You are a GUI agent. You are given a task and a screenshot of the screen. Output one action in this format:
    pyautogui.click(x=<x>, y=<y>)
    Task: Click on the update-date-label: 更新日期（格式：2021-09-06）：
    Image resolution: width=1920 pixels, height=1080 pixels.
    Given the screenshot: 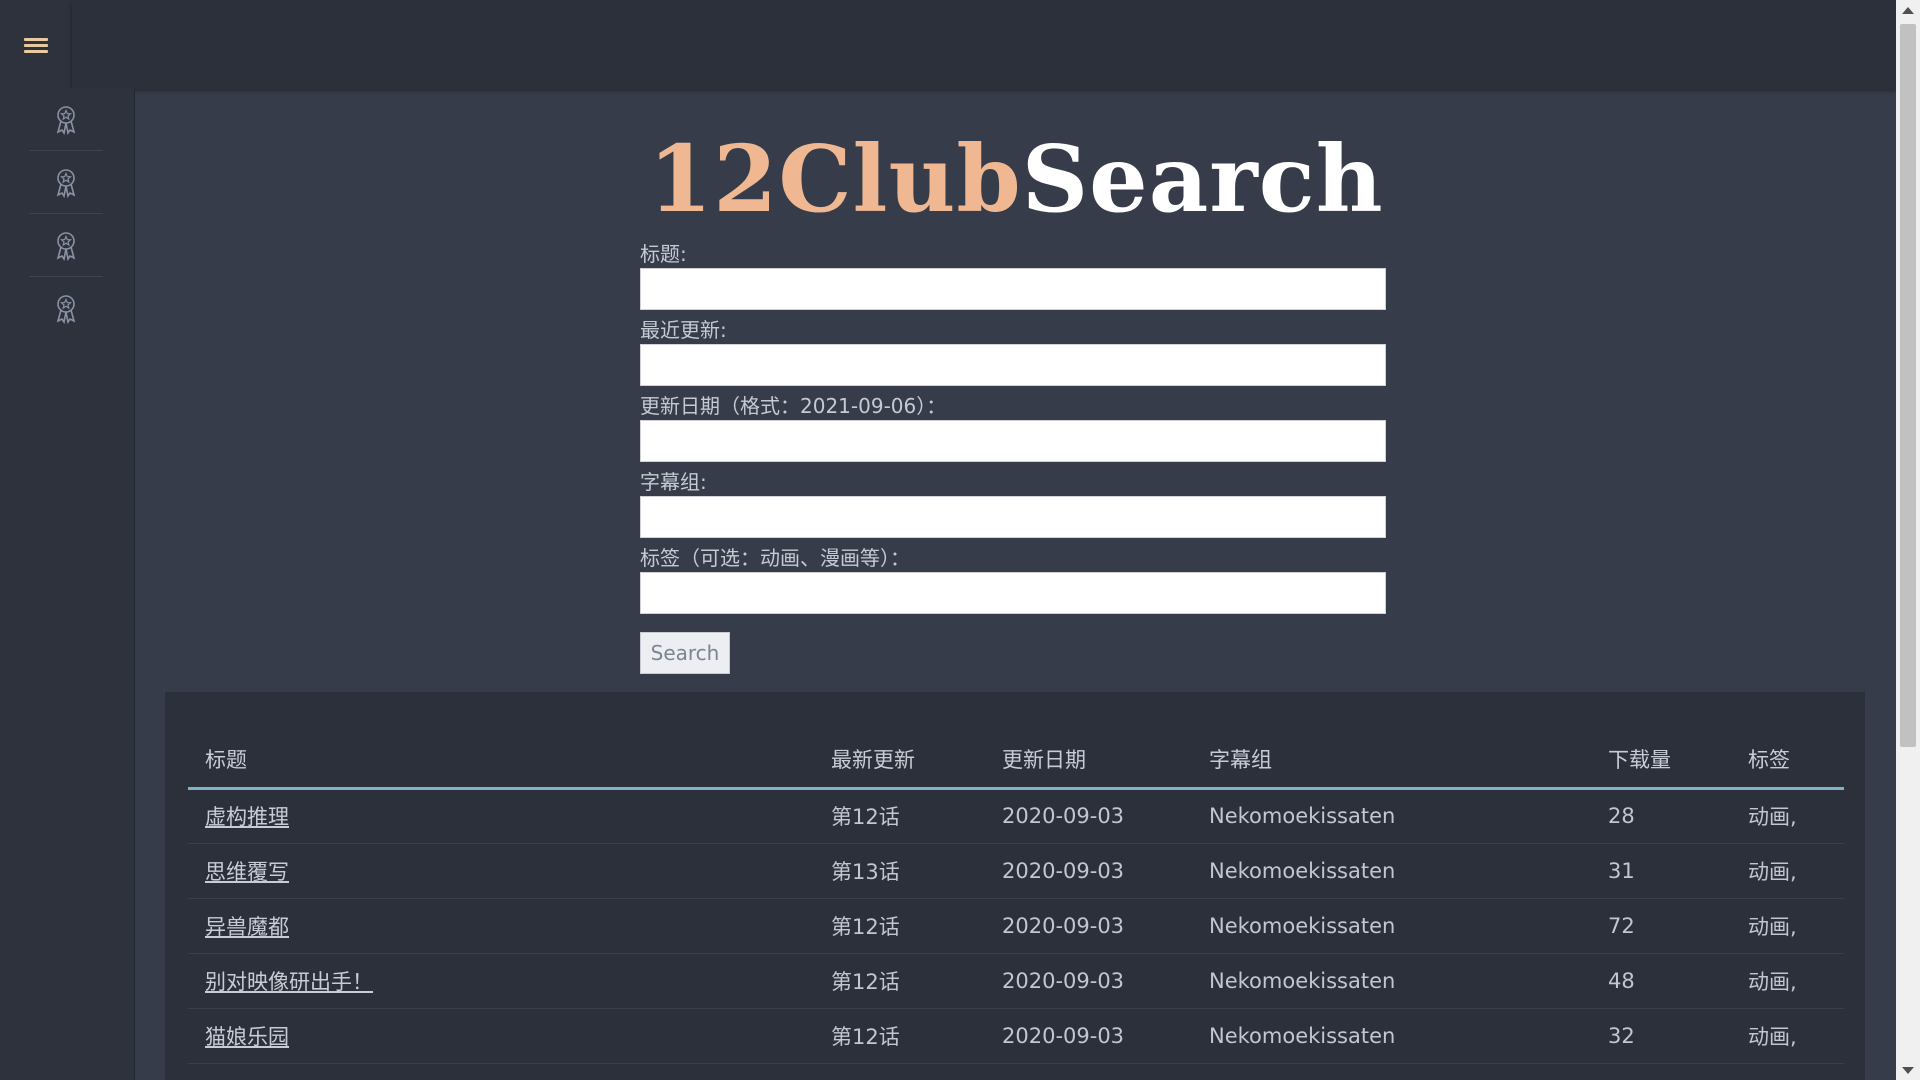 What is the action you would take?
    pyautogui.click(x=793, y=406)
    